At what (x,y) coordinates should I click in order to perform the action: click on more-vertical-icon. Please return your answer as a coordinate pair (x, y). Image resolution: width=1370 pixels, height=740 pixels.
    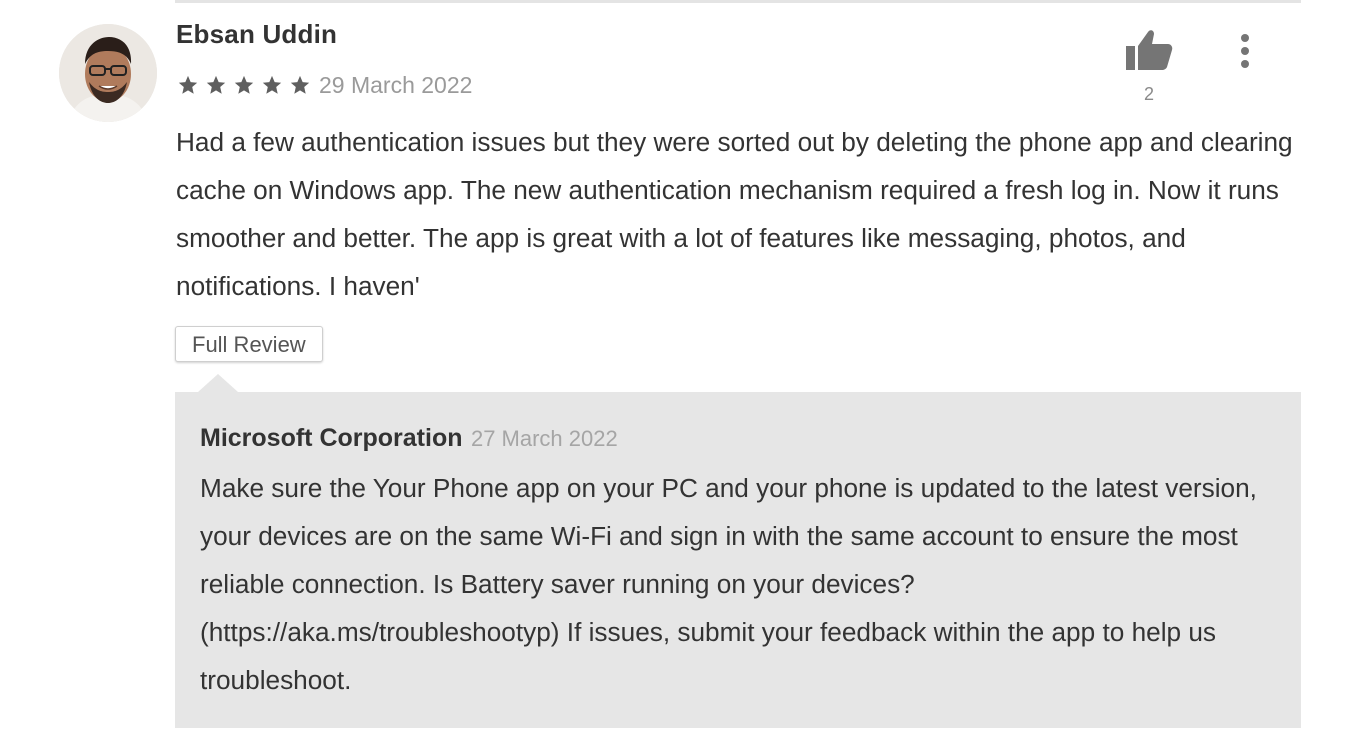
    Looking at the image, I should click on (1245, 51).